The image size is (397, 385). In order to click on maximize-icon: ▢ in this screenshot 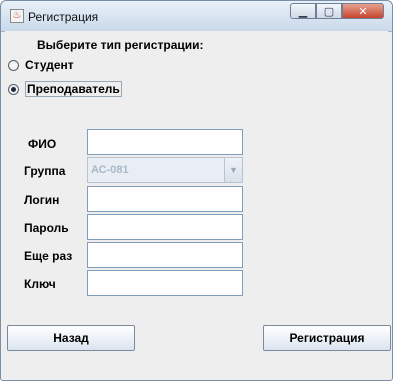, I will do `click(329, 11)`.